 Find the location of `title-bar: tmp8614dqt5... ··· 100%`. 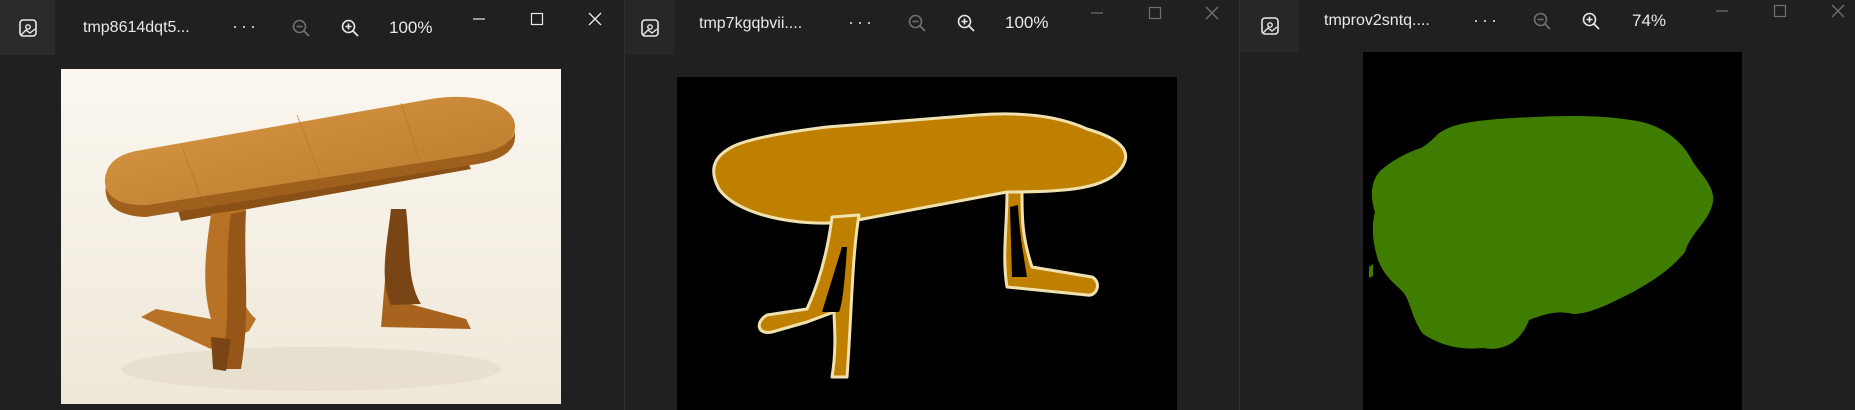

title-bar: tmp8614dqt5... ··· 100% is located at coordinates (312, 27).